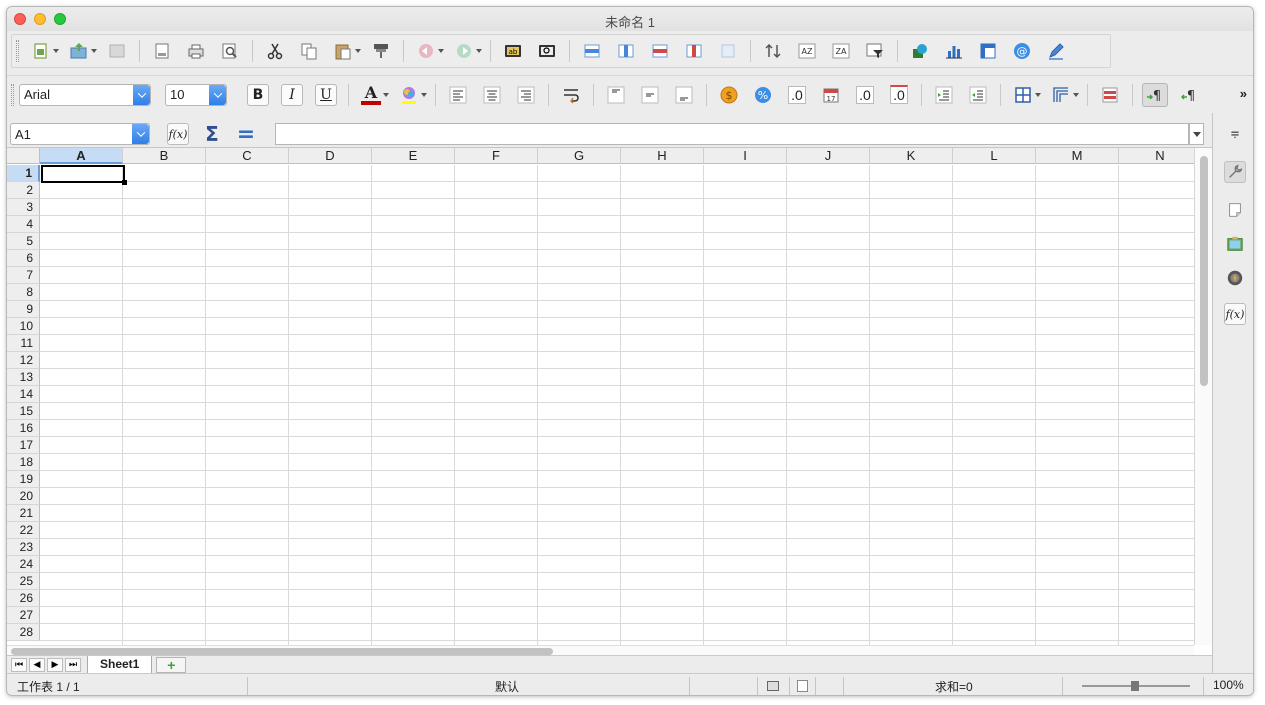 The image size is (1265, 705). Describe the element at coordinates (343, 51) in the screenshot. I see `paste-button` at that location.